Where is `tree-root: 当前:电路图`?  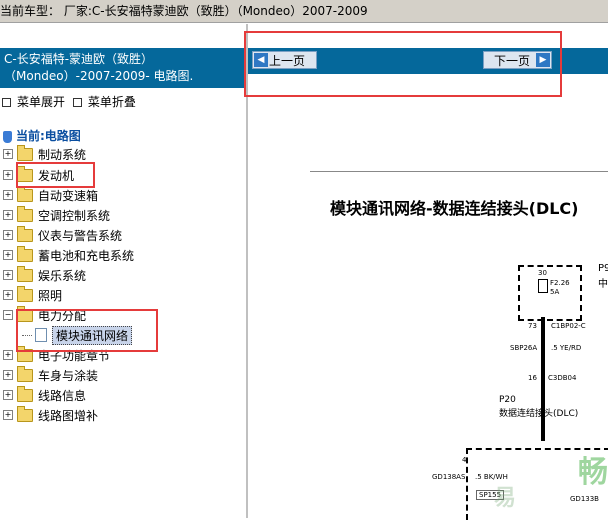 tree-root: 当前:电路图 is located at coordinates (42, 135).